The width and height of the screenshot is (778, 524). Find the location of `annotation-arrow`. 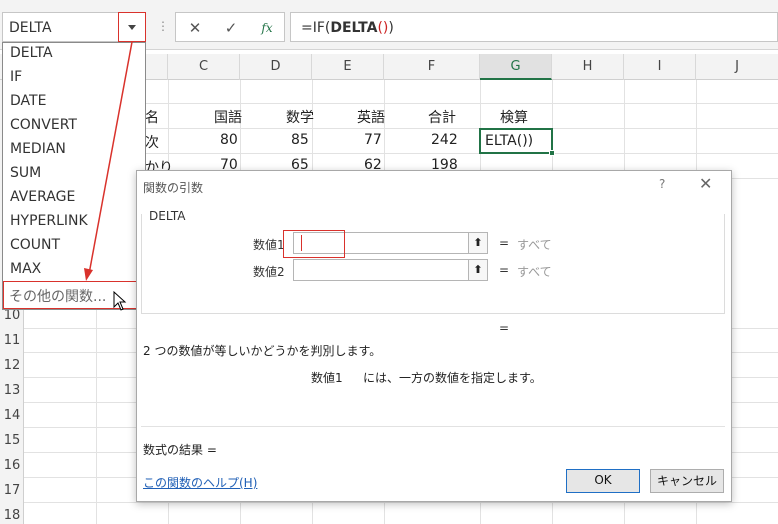

annotation-arrow is located at coordinates (108, 161).